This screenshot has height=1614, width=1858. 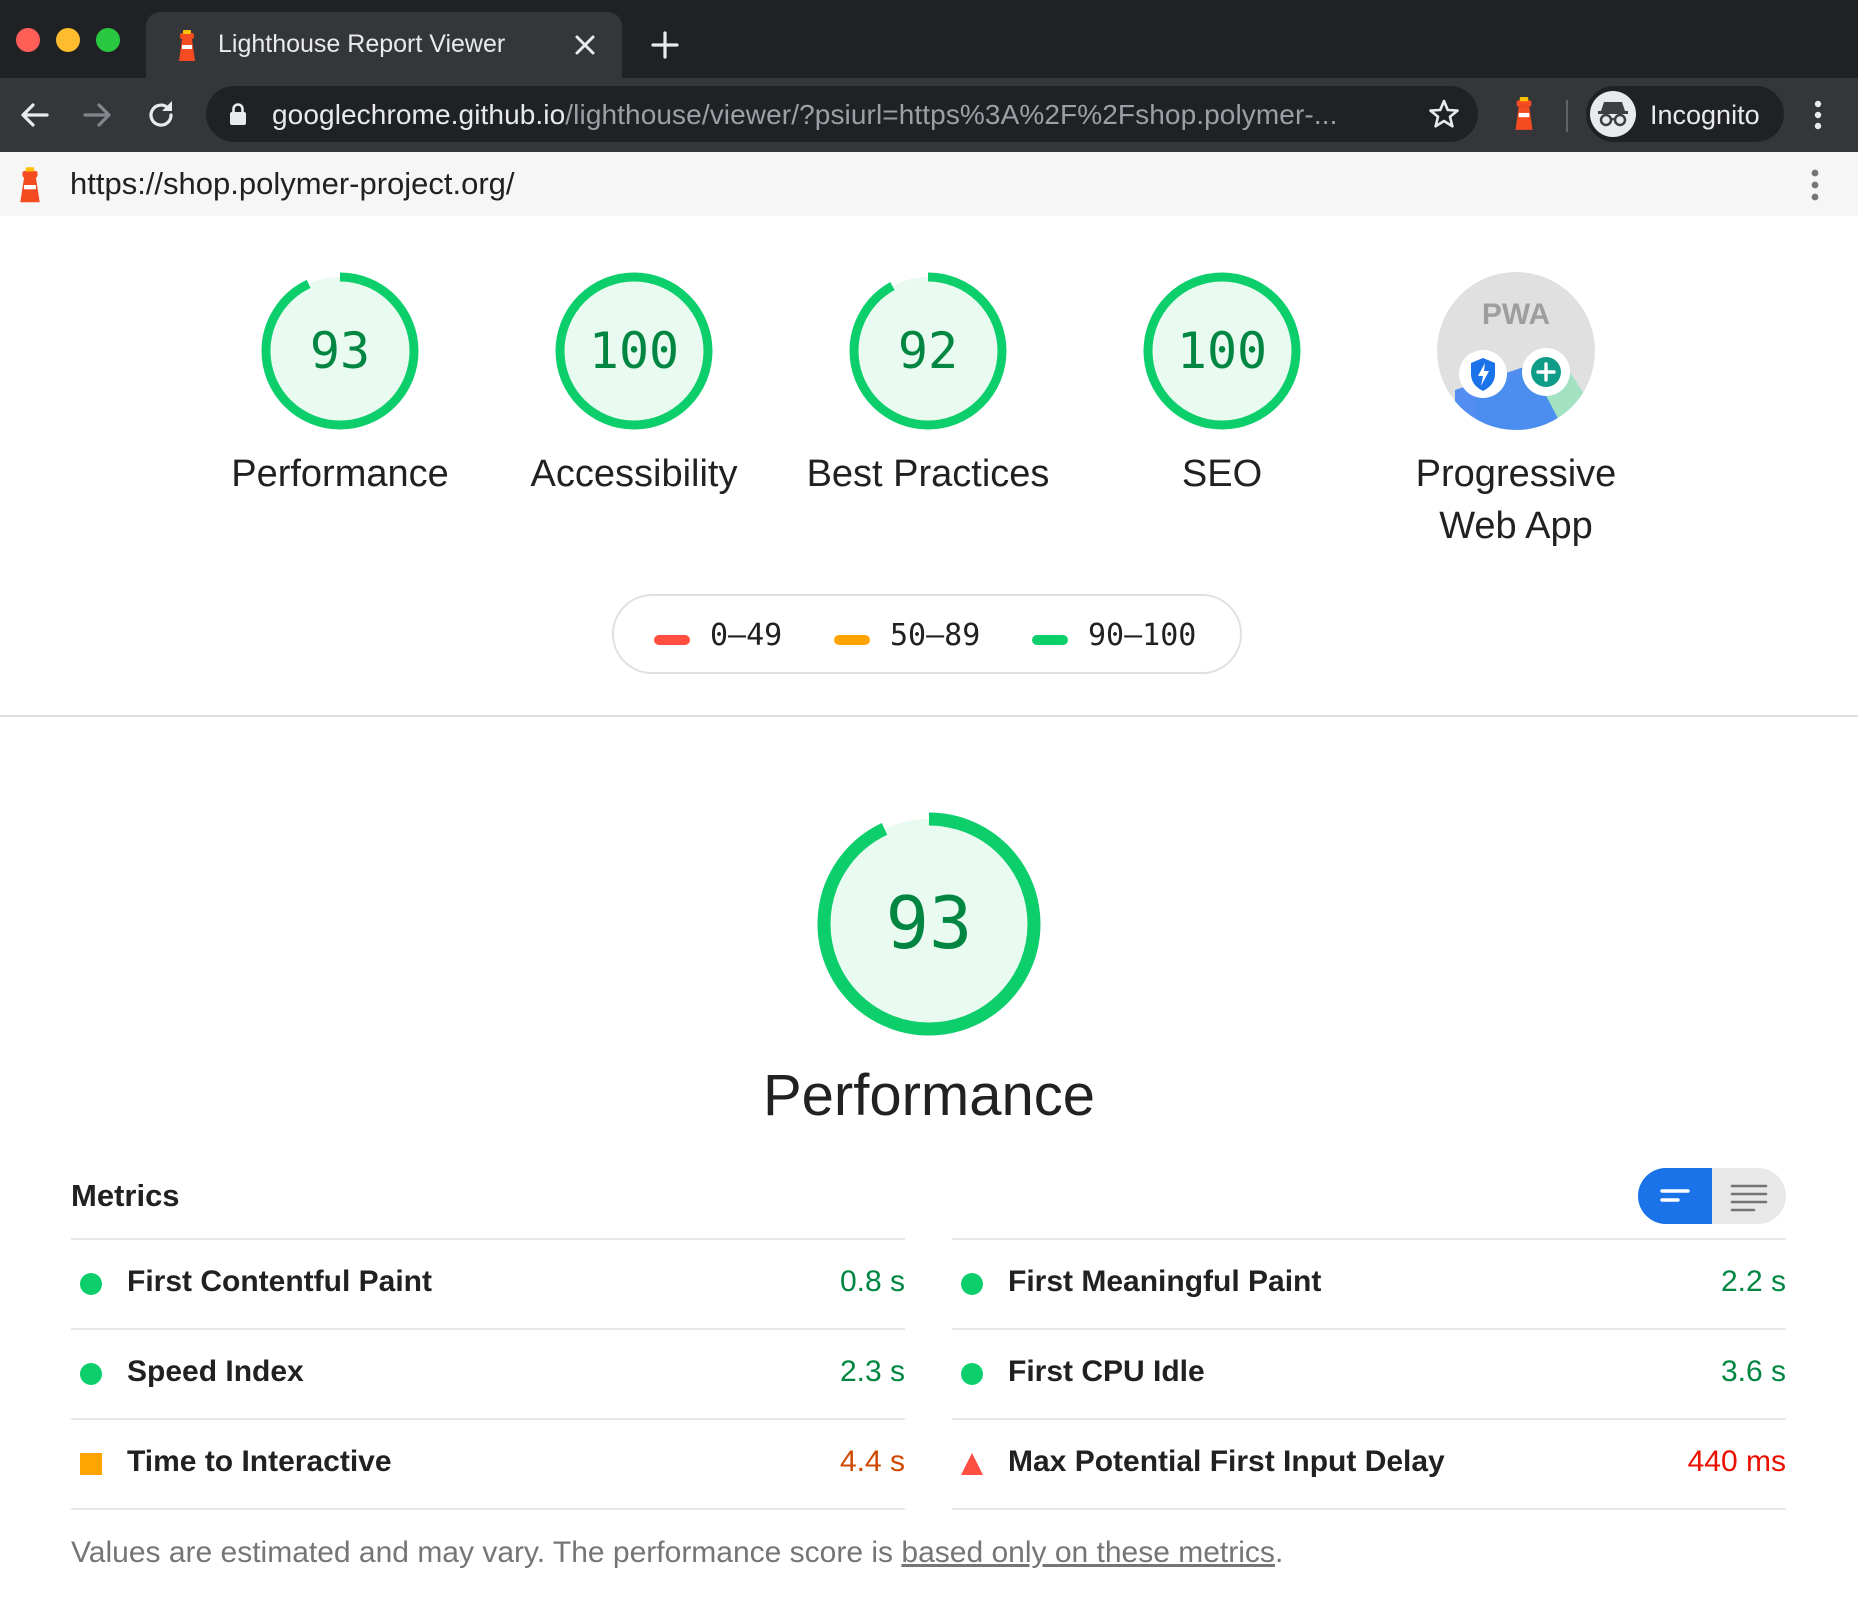 I want to click on metrics-view-toggle, so click(x=1712, y=1196).